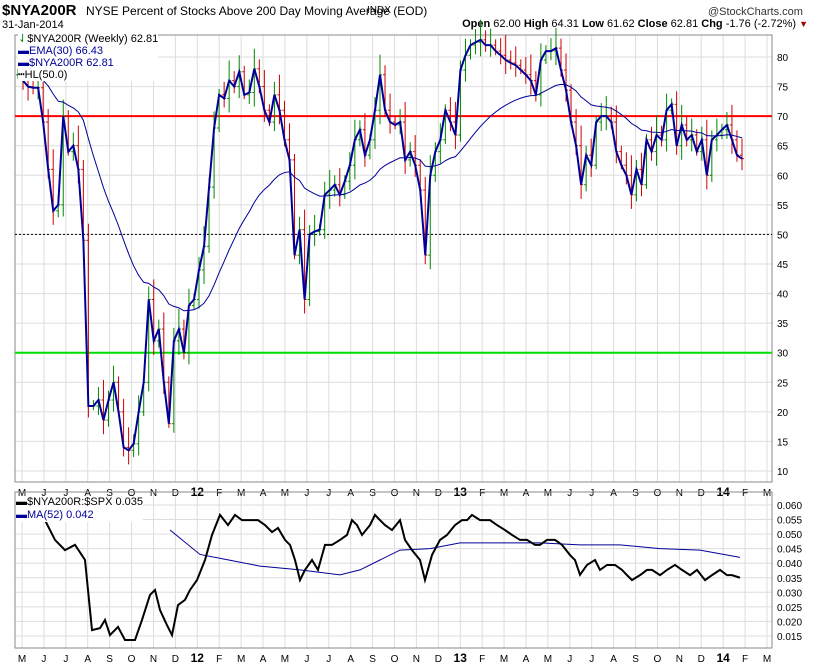  I want to click on y-tick-label: 35, so click(783, 324).